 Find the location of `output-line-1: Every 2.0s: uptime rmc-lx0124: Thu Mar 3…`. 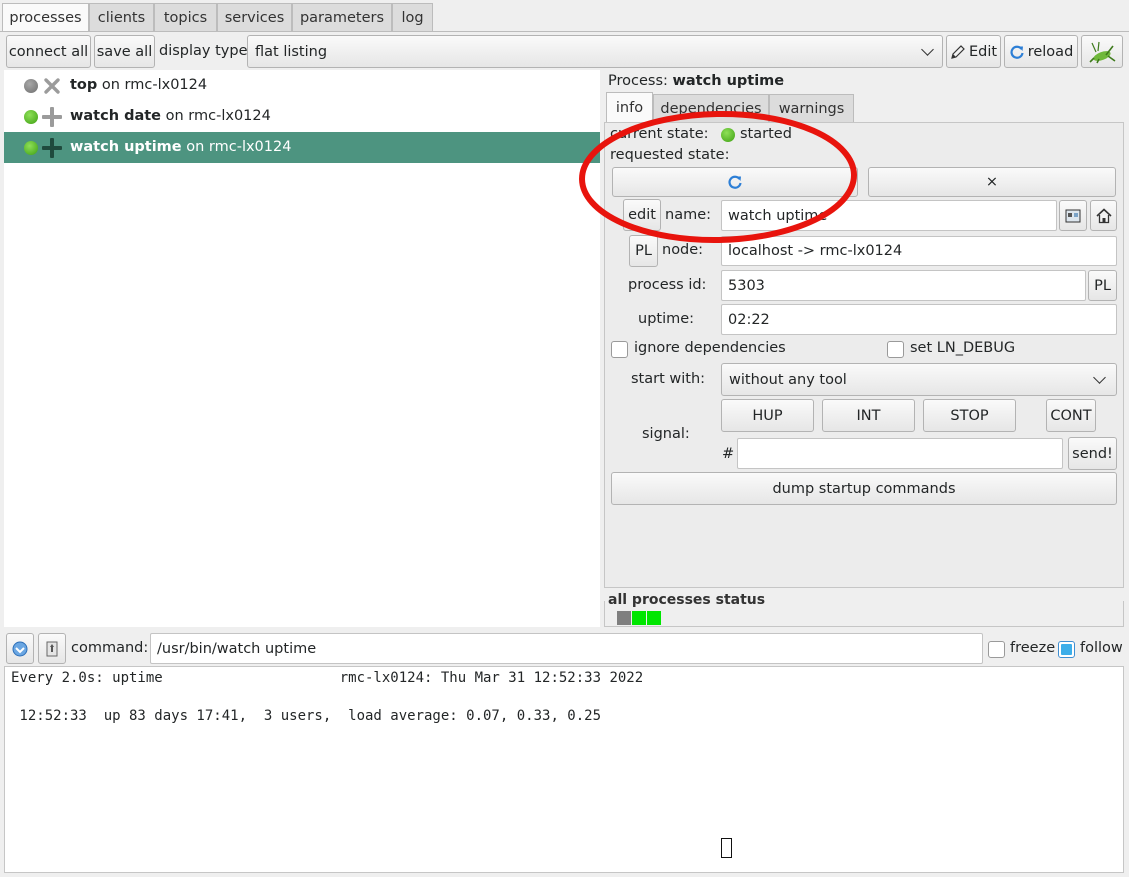

output-line-1: Every 2.0s: uptime rmc-lx0124: Thu Mar 3… is located at coordinates (327, 678).